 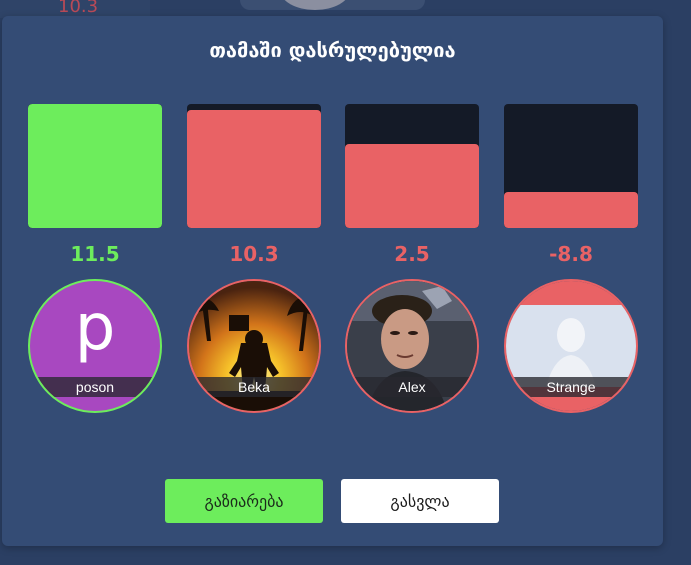 I want to click on avatar: p poson, so click(x=95, y=346).